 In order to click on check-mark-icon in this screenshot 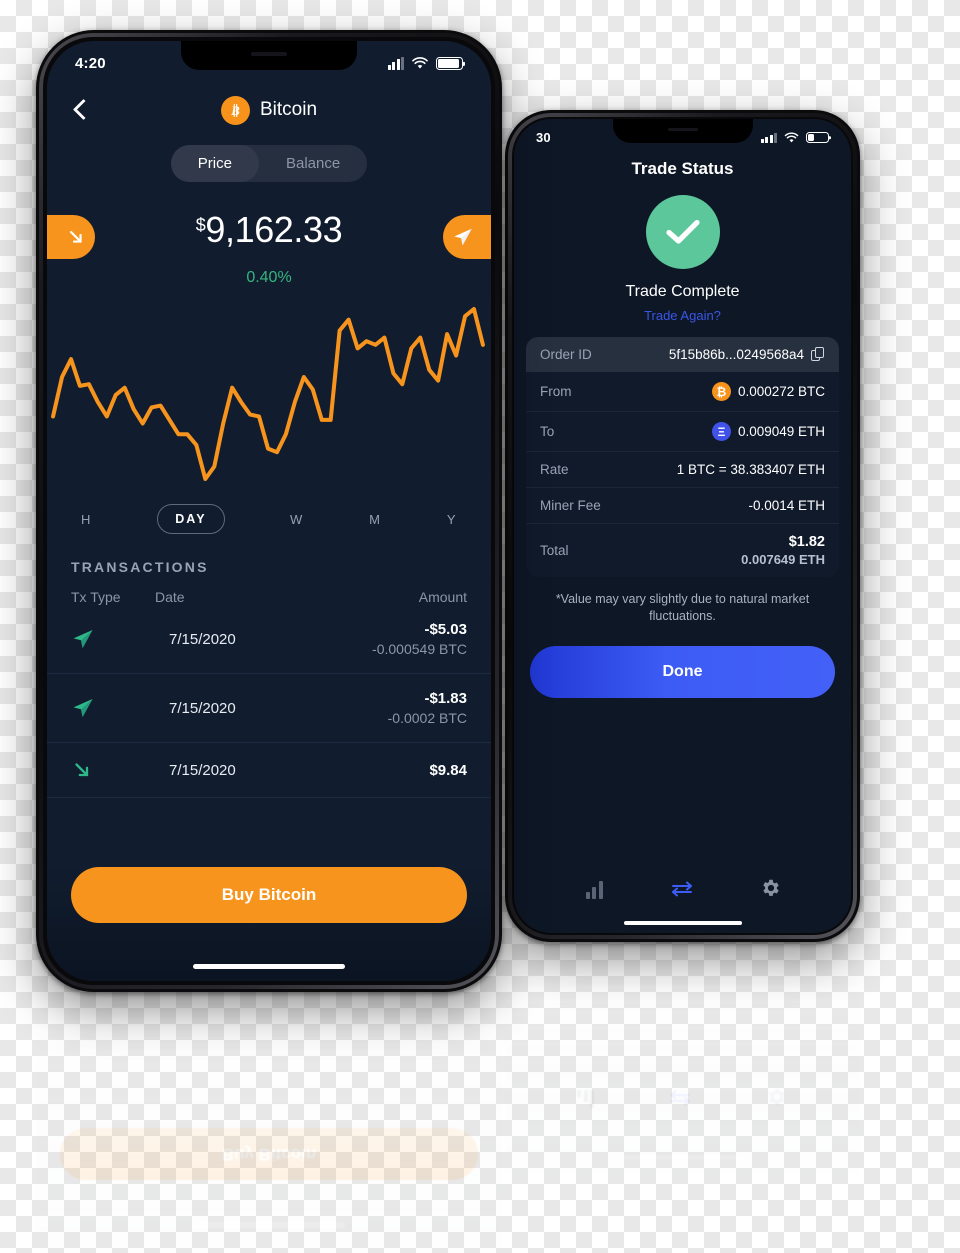, I will do `click(682, 231)`.